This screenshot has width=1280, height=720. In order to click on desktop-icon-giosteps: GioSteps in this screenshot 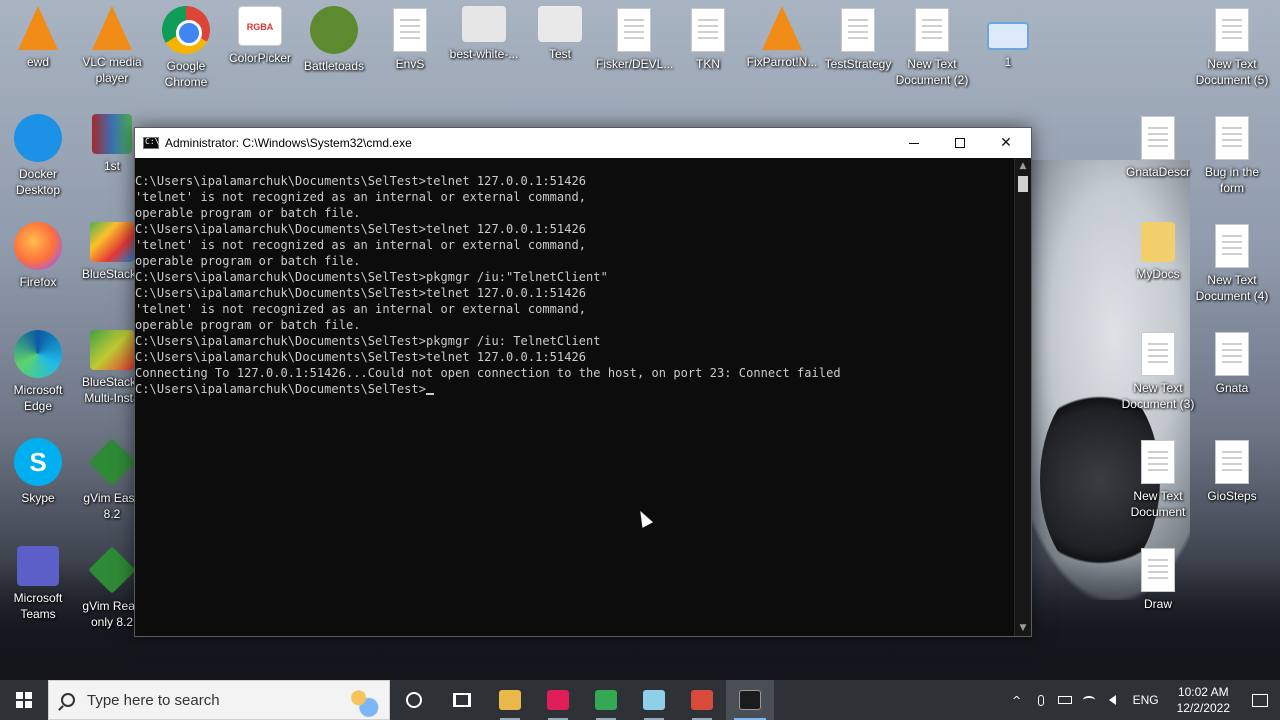, I will do `click(1232, 471)`.